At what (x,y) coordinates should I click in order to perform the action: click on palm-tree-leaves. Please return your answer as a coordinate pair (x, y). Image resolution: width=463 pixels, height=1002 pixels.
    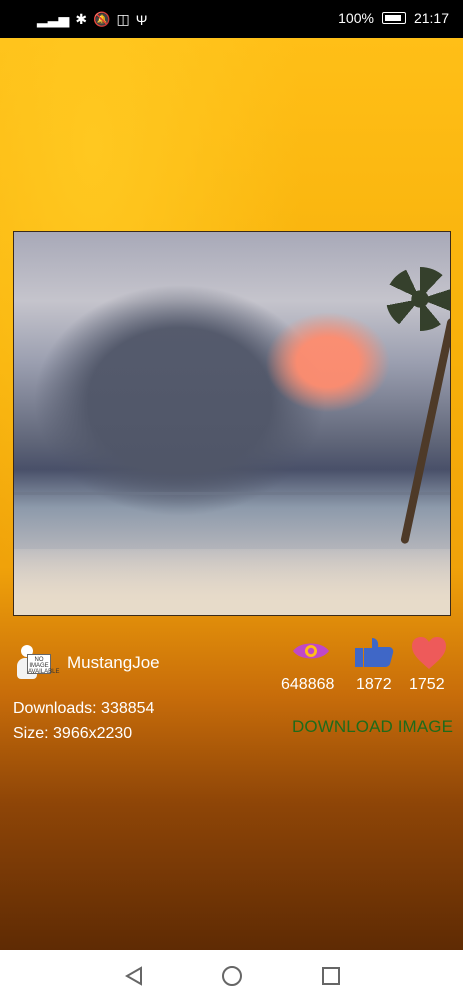
    Looking at the image, I should click on (418, 299).